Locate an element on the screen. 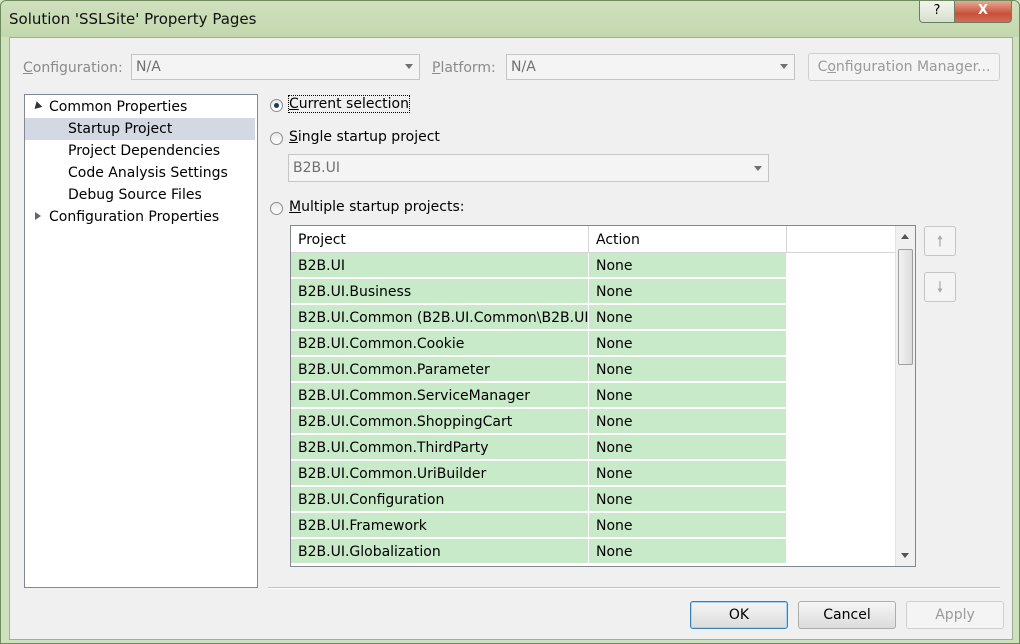 The image size is (1020, 644). project-cell: B2B.UI.Common.Cookie is located at coordinates (440, 343).